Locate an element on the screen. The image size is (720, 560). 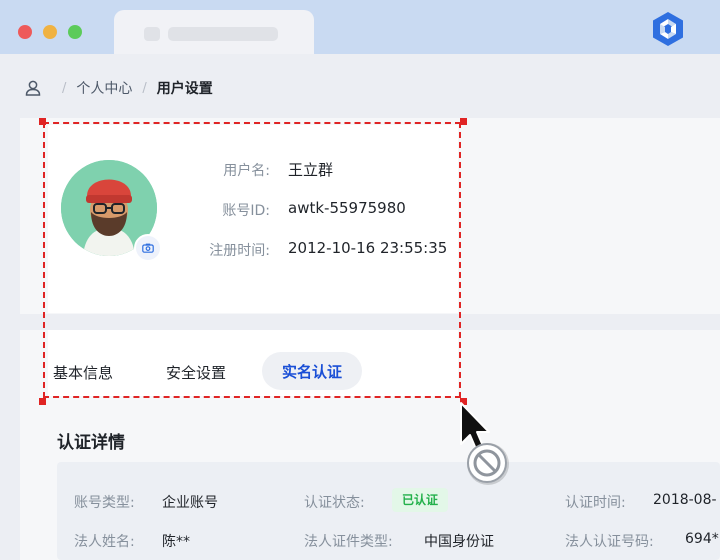
id-type-value: 中国身份证 is located at coordinates (459, 542).